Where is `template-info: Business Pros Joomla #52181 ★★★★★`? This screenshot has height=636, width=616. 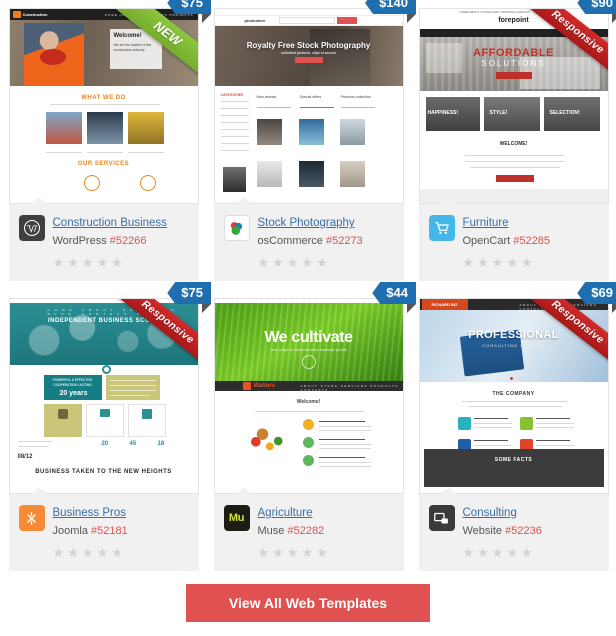 template-info: Business Pros Joomla #52181 ★★★★★ is located at coordinates (103, 529).